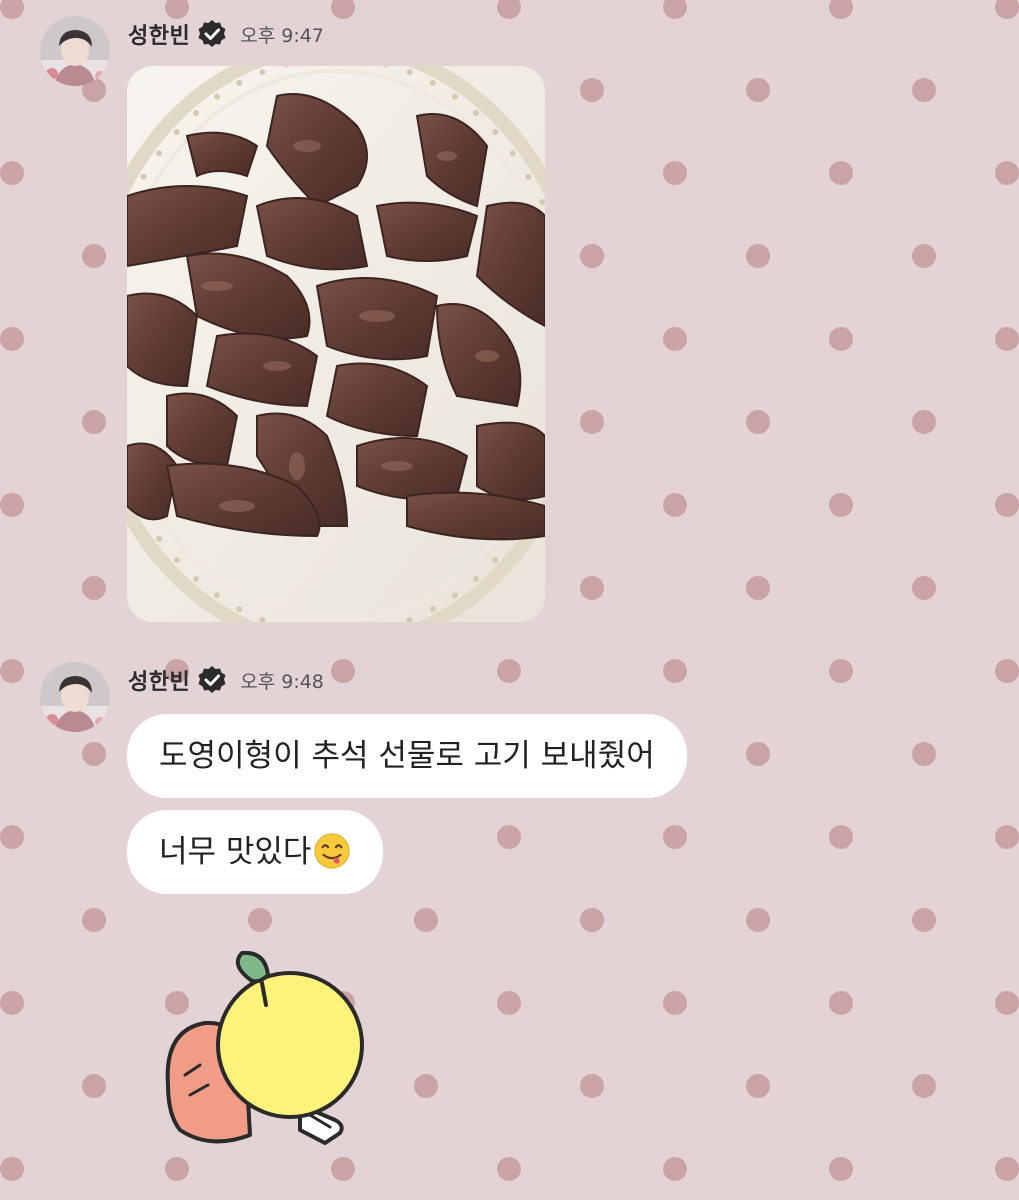  I want to click on message-bubble: 너무 맛있다, so click(255, 852).